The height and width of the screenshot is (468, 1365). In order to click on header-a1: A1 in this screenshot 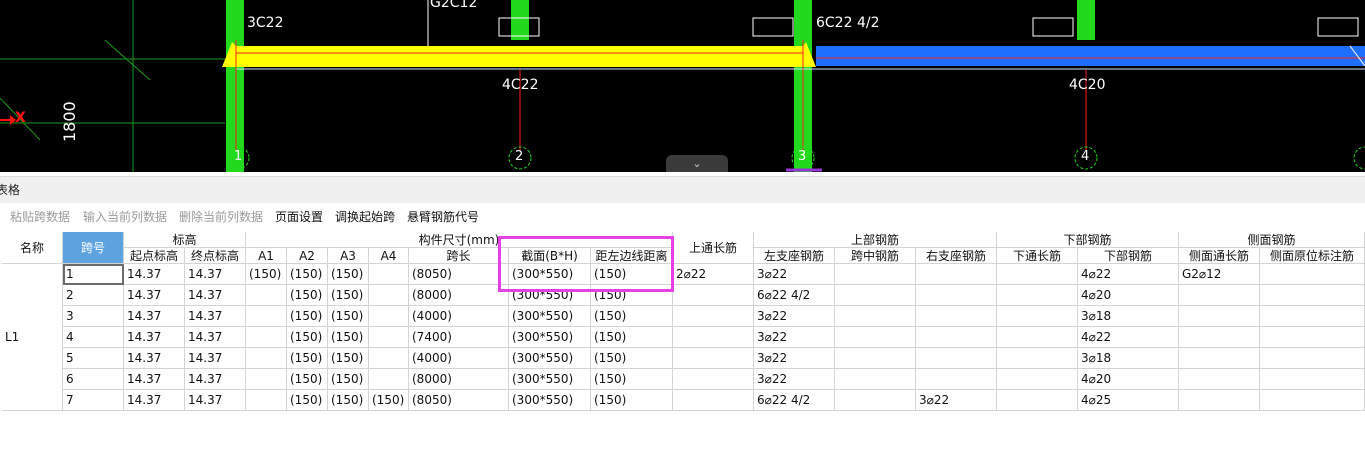, I will do `click(266, 256)`.